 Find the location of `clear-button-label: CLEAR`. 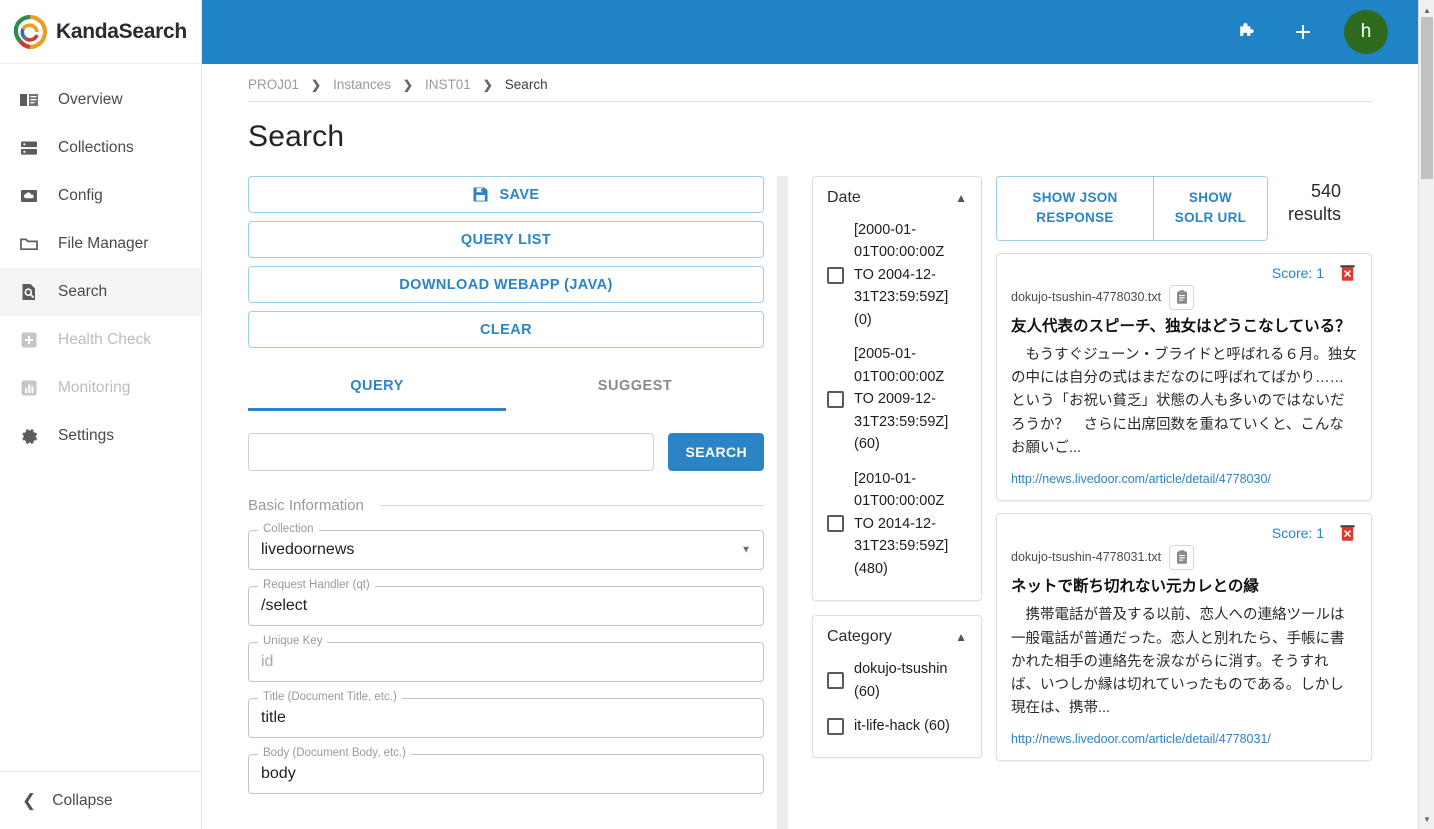

clear-button-label: CLEAR is located at coordinates (506, 329).